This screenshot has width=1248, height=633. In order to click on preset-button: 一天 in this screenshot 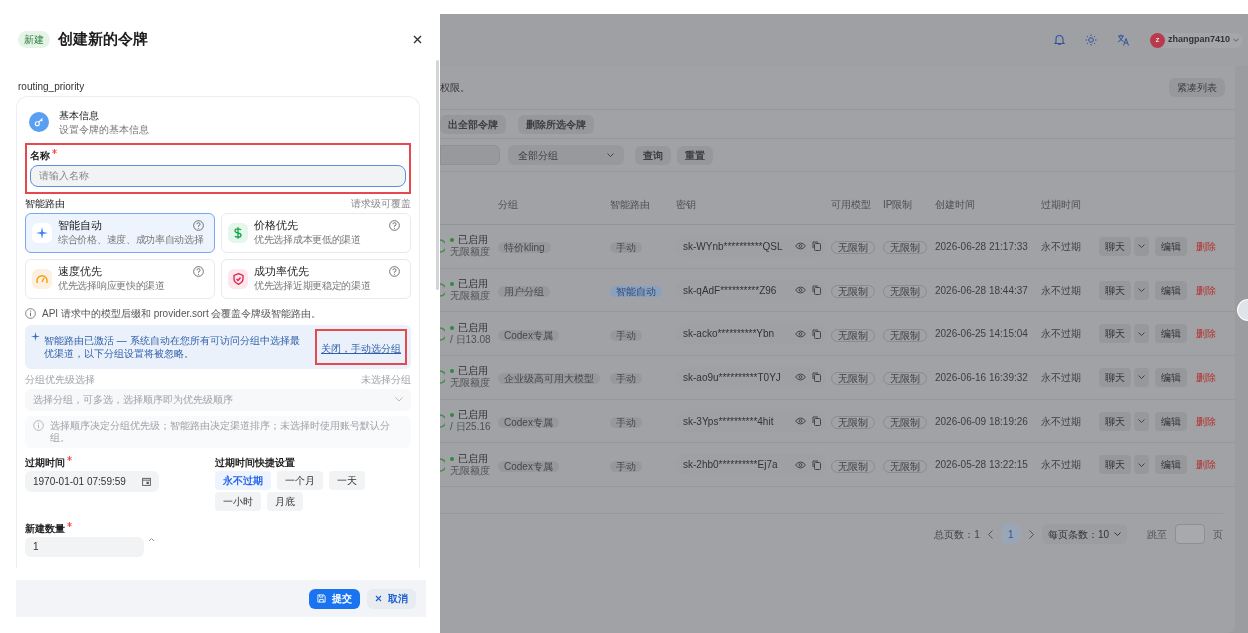, I will do `click(347, 480)`.